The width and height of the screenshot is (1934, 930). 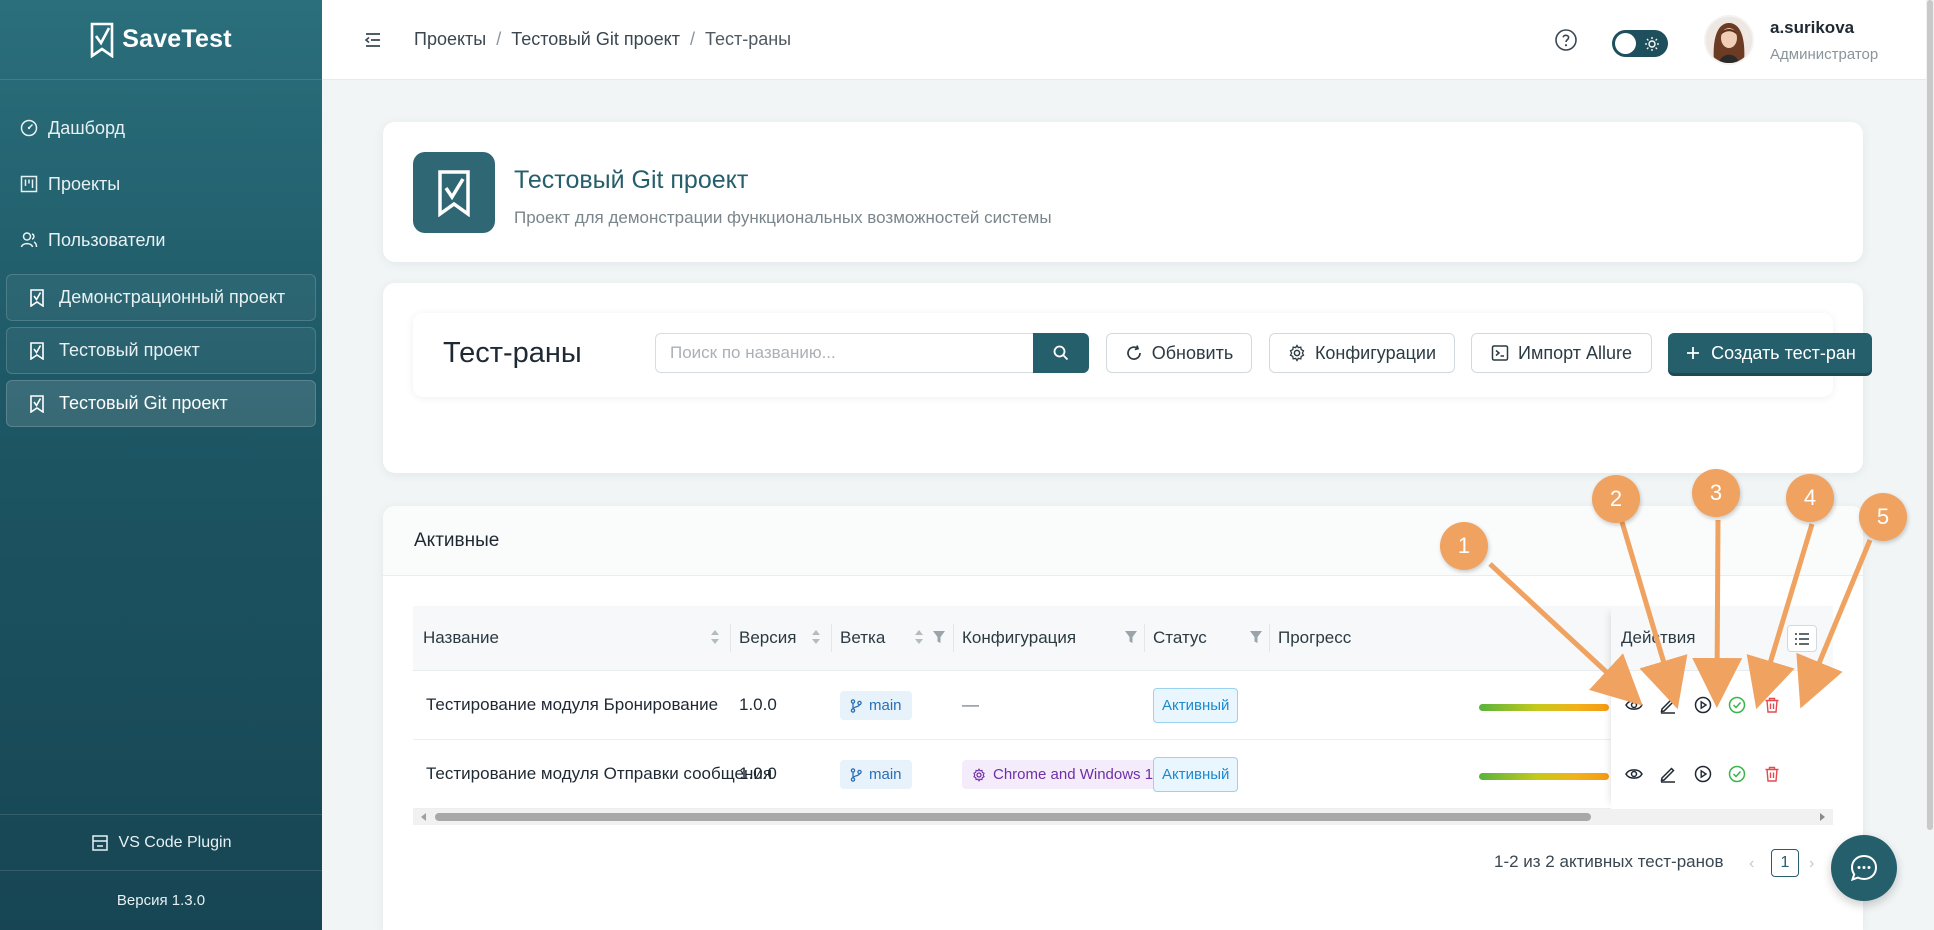 What do you see at coordinates (107, 239) in the screenshot?
I see `sidebar-item-label: Пользователи` at bounding box center [107, 239].